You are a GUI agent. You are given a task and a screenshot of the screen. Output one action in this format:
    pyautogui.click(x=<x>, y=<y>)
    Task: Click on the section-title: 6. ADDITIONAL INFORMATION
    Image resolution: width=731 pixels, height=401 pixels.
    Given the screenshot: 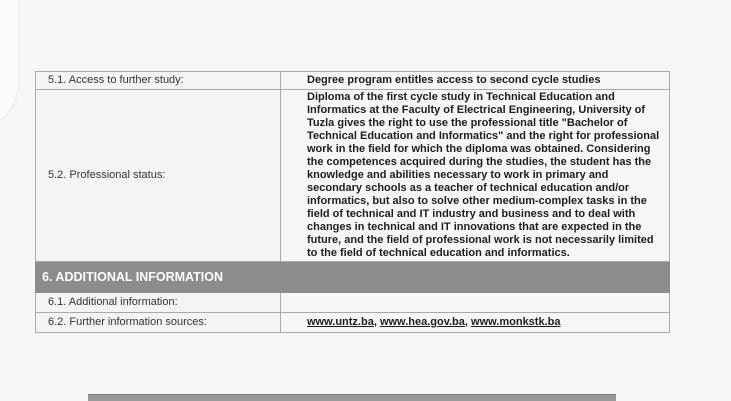 What is the action you would take?
    pyautogui.click(x=352, y=277)
    